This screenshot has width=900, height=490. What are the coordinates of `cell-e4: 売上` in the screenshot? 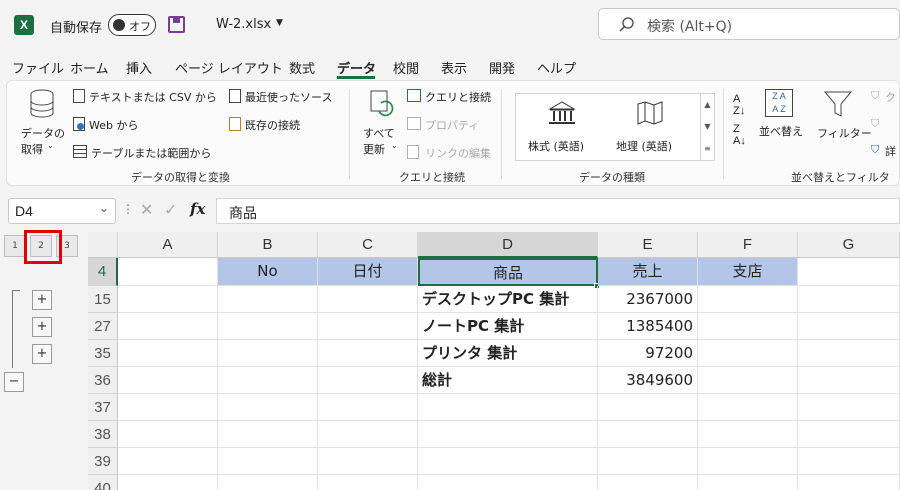 It's located at (648, 272).